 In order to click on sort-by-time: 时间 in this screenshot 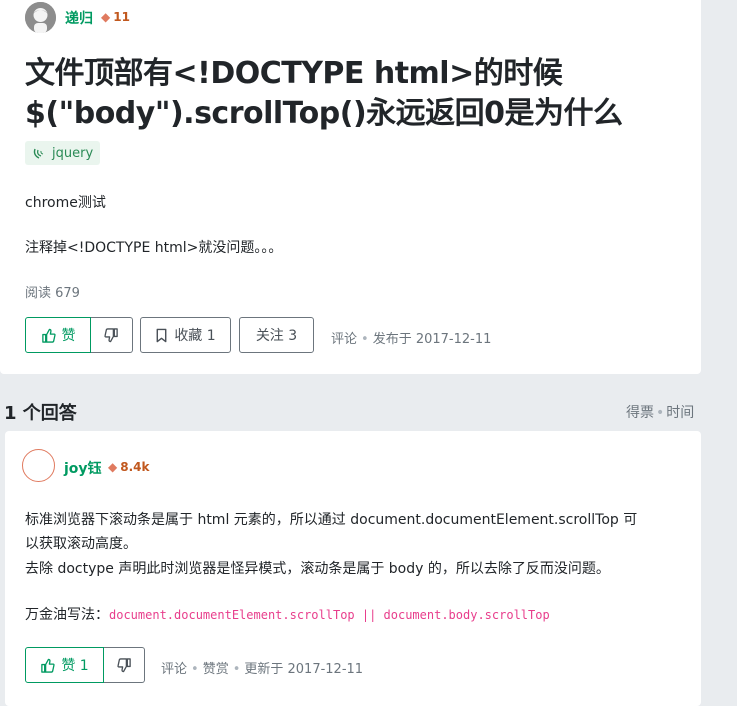, I will do `click(680, 413)`.